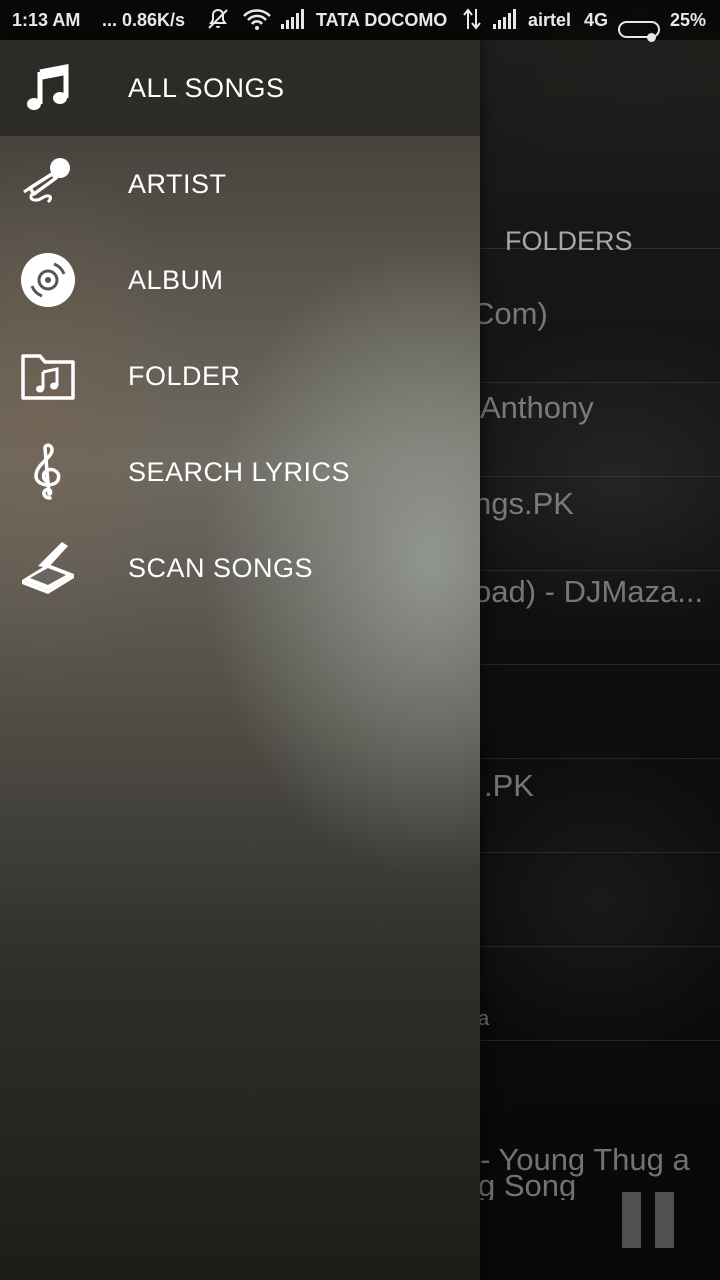  I want to click on muted-bell-icon, so click(218, 21).